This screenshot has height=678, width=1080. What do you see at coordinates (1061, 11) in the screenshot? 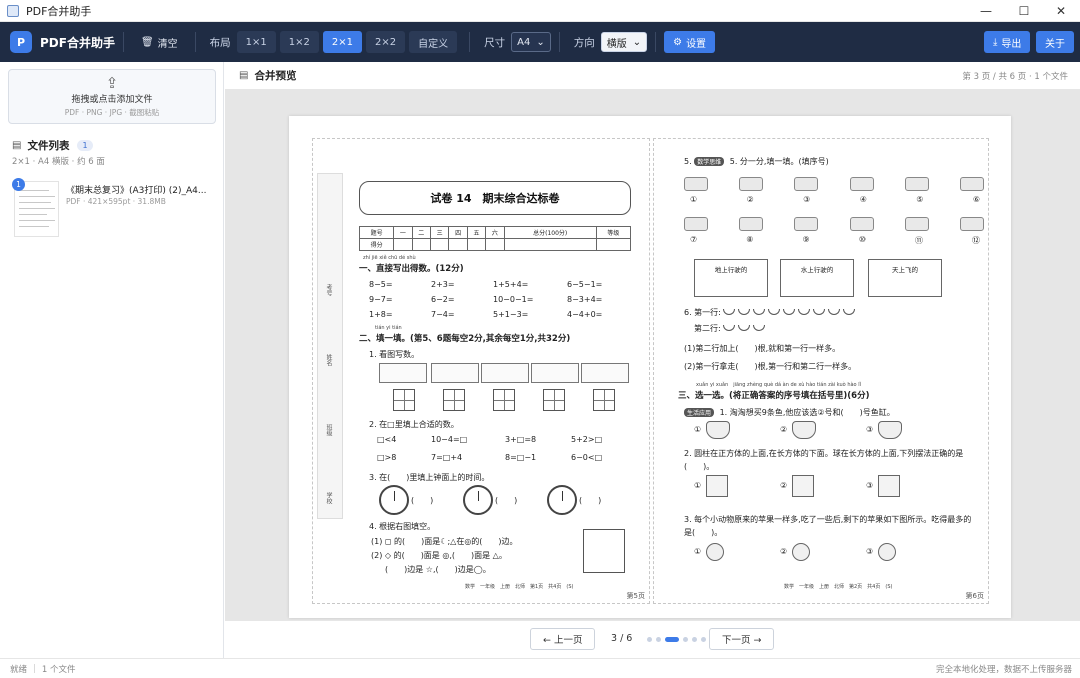
I see `close-button: ✕` at bounding box center [1061, 11].